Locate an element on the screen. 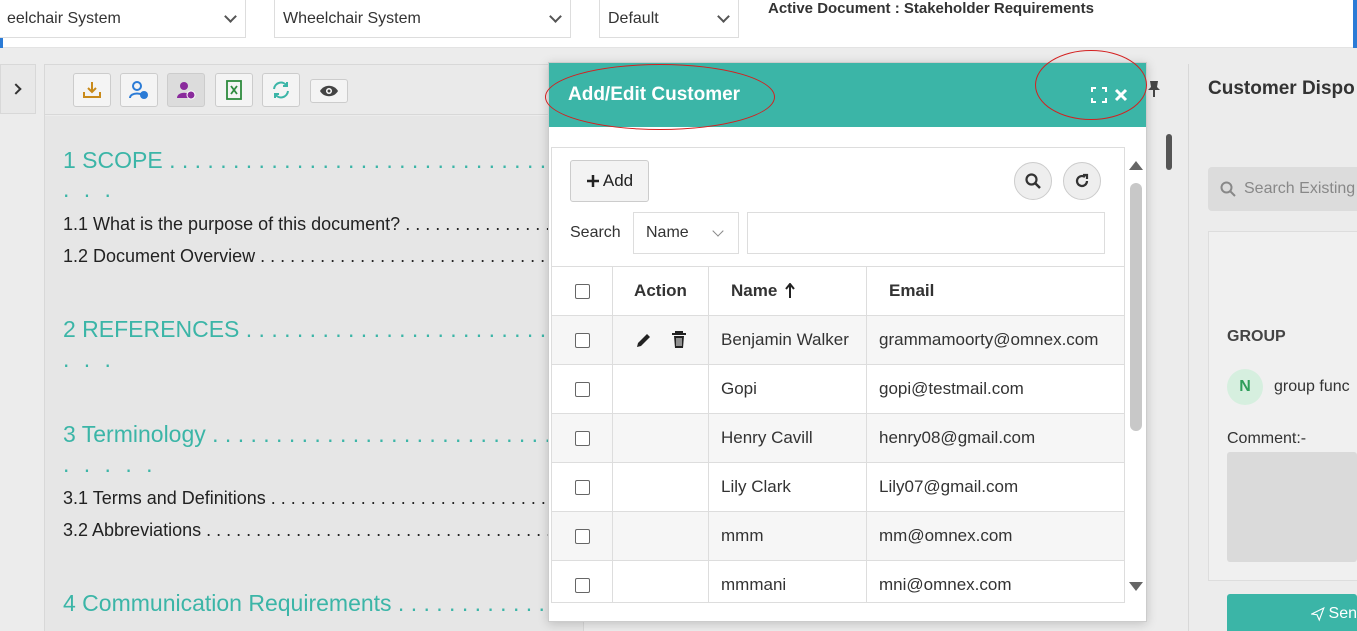 The image size is (1357, 631). sort-ascending-icon is located at coordinates (790, 290).